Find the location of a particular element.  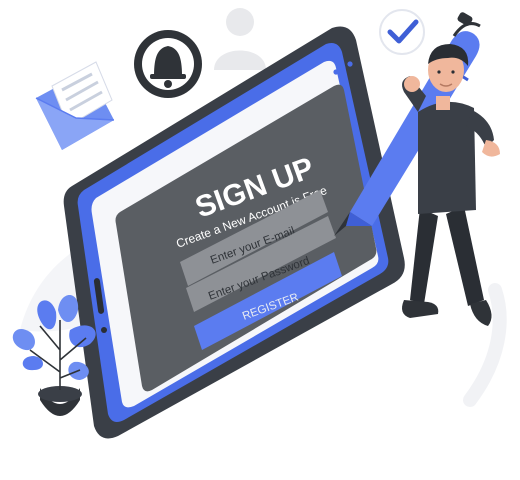

envelope-icon is located at coordinates (75, 105).